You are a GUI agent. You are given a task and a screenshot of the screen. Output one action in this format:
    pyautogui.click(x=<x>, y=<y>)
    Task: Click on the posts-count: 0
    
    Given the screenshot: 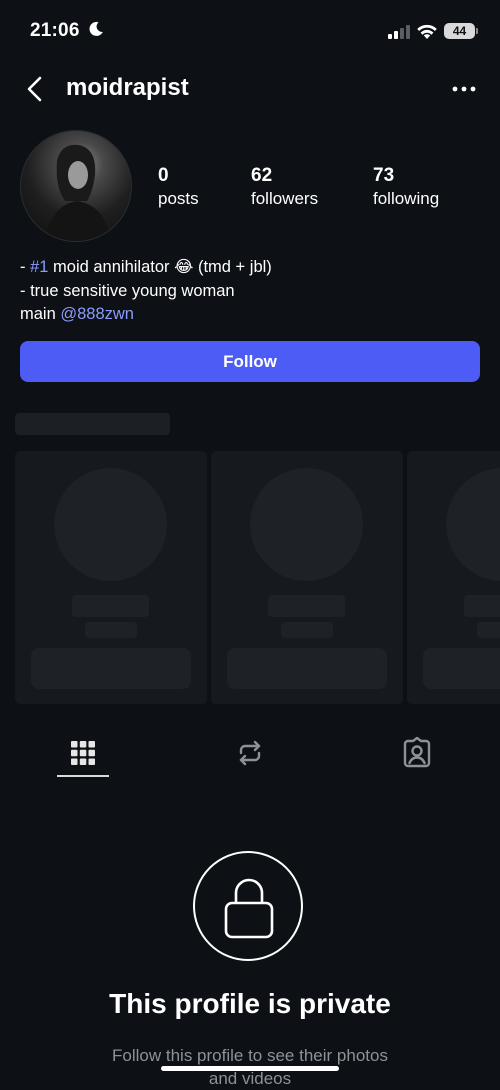 What is the action you would take?
    pyautogui.click(x=163, y=175)
    